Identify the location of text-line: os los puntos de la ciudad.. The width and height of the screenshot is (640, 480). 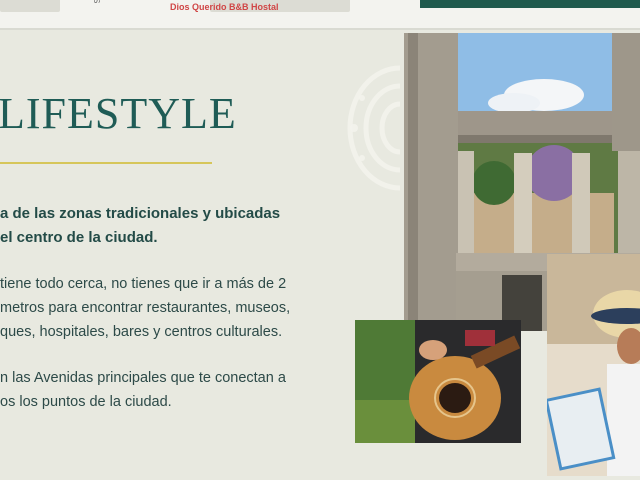
(86, 402).